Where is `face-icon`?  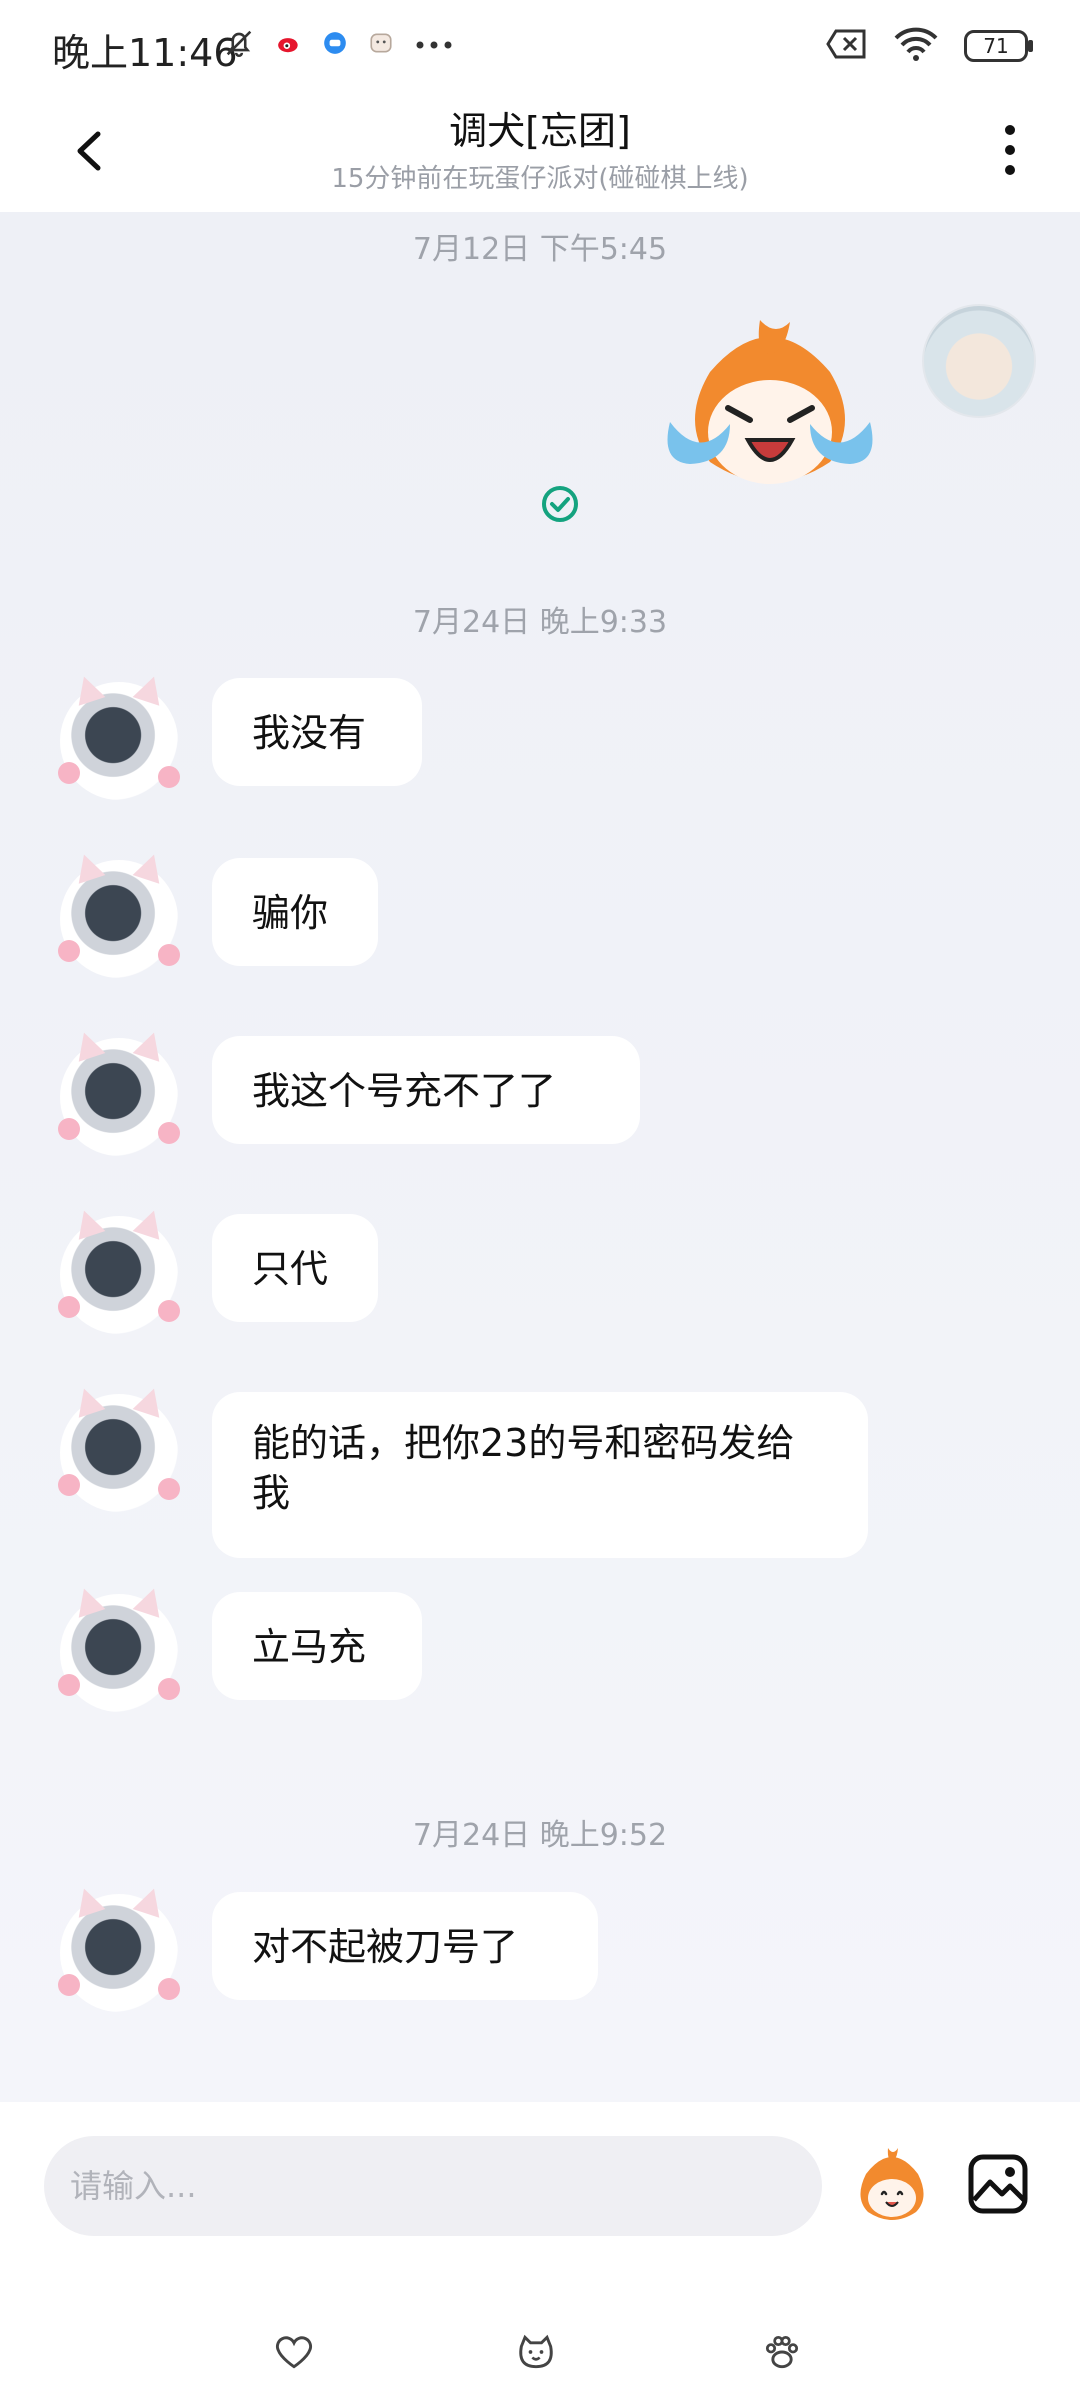 face-icon is located at coordinates (536, 2352).